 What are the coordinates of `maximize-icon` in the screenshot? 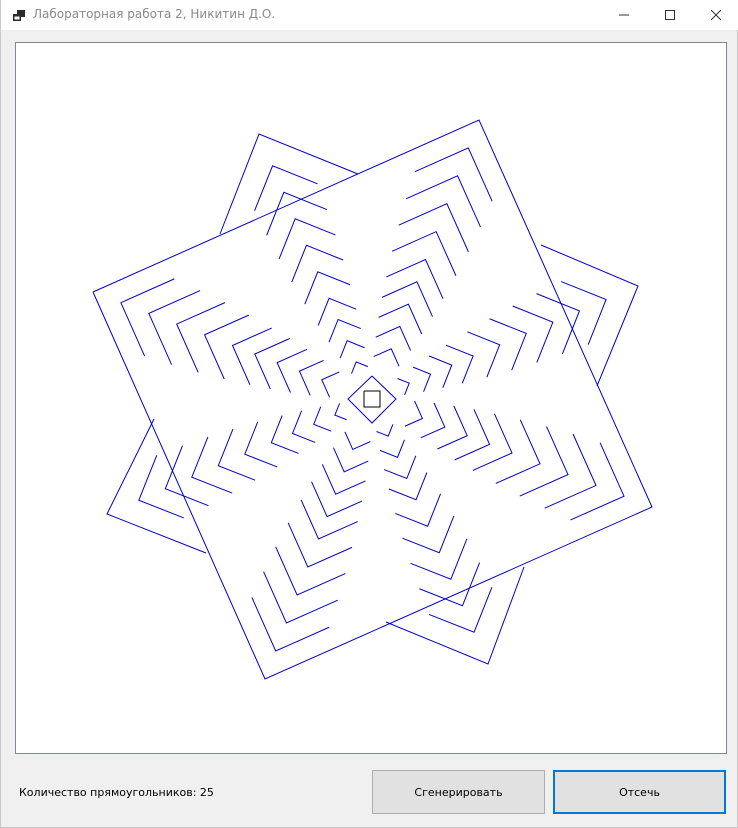 It's located at (670, 15).